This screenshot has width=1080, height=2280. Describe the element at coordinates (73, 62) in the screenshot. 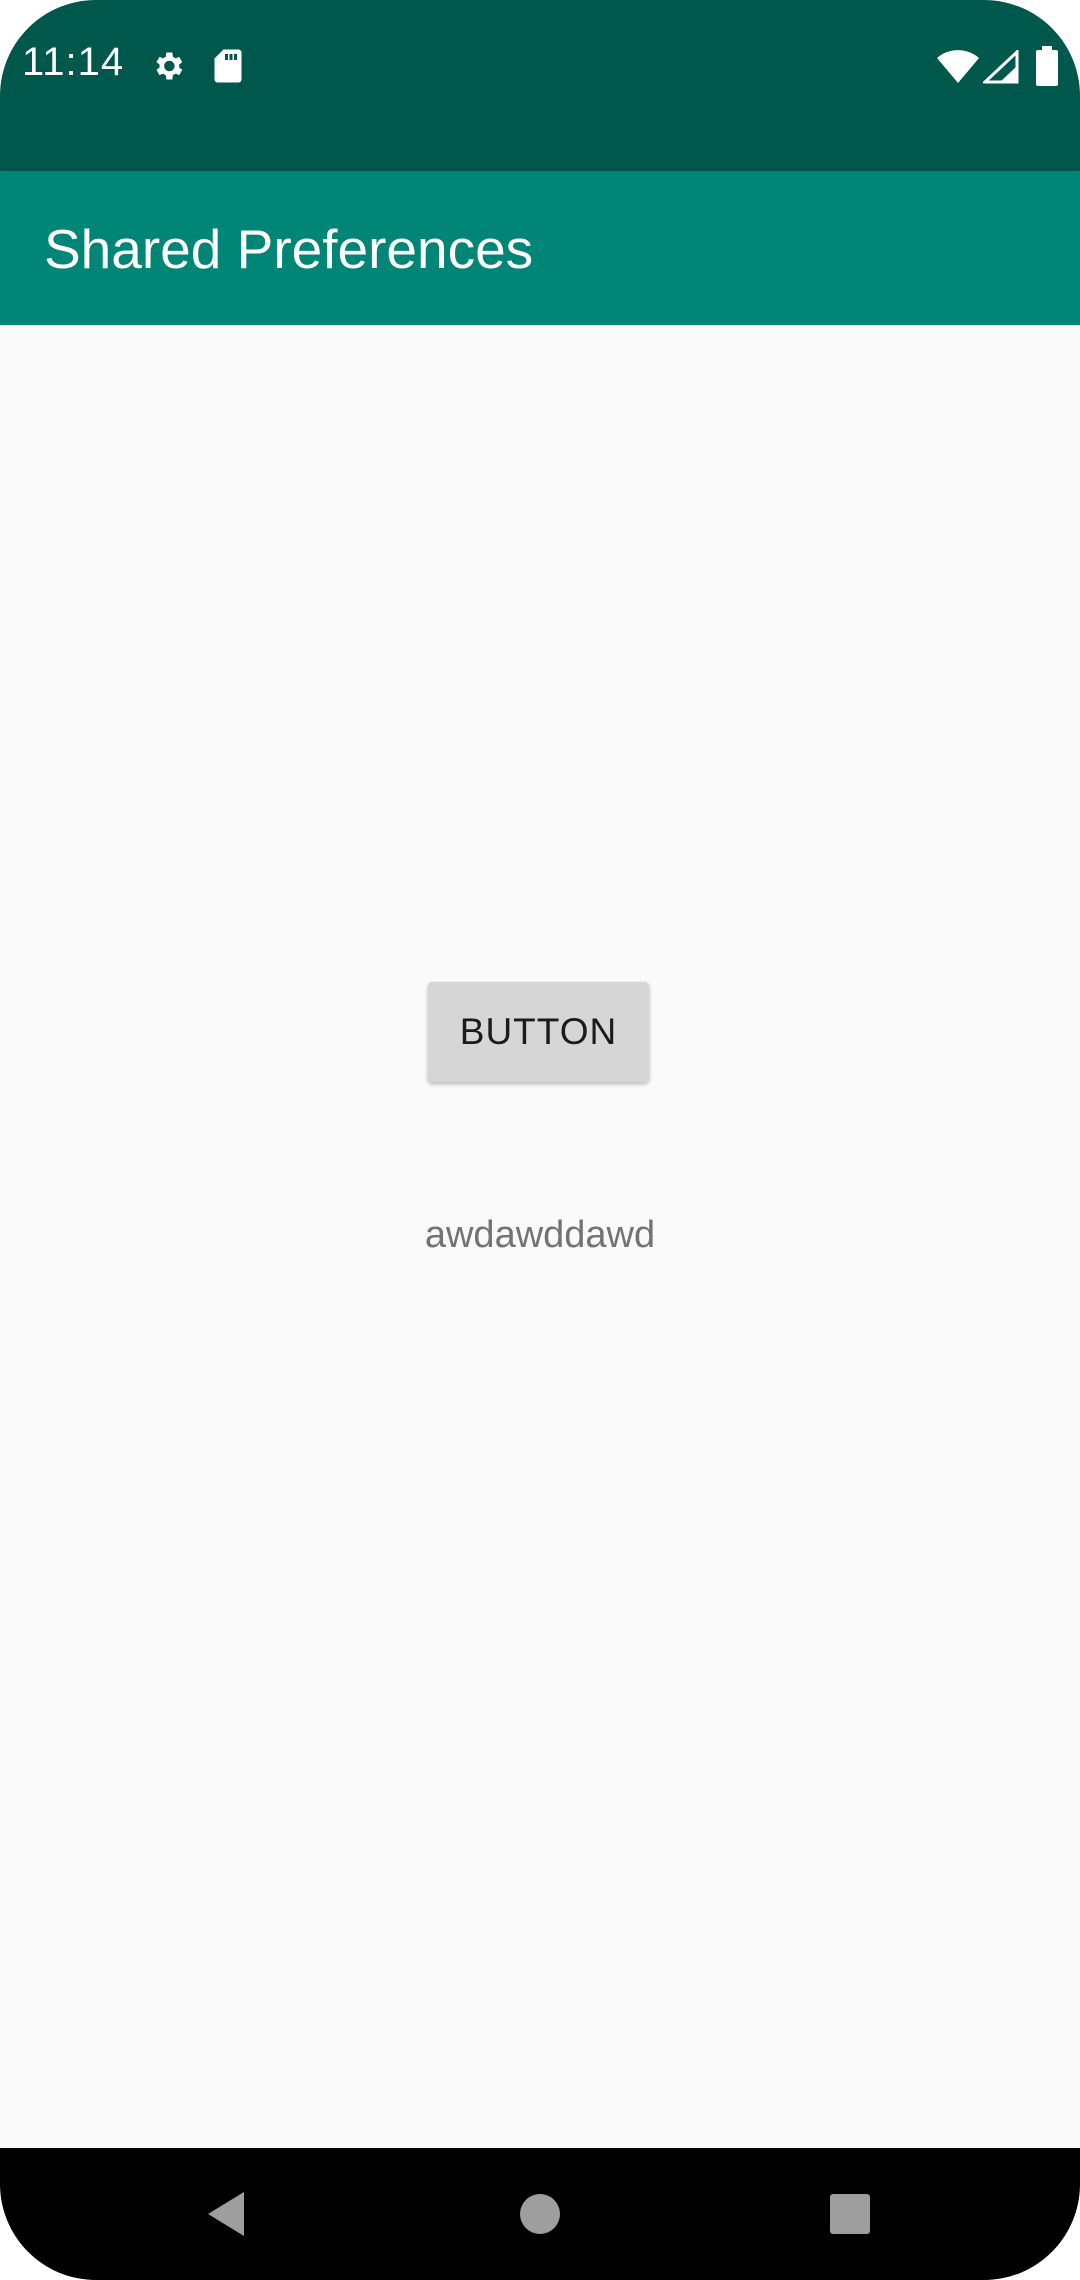

I see `status-time: 11:14` at that location.